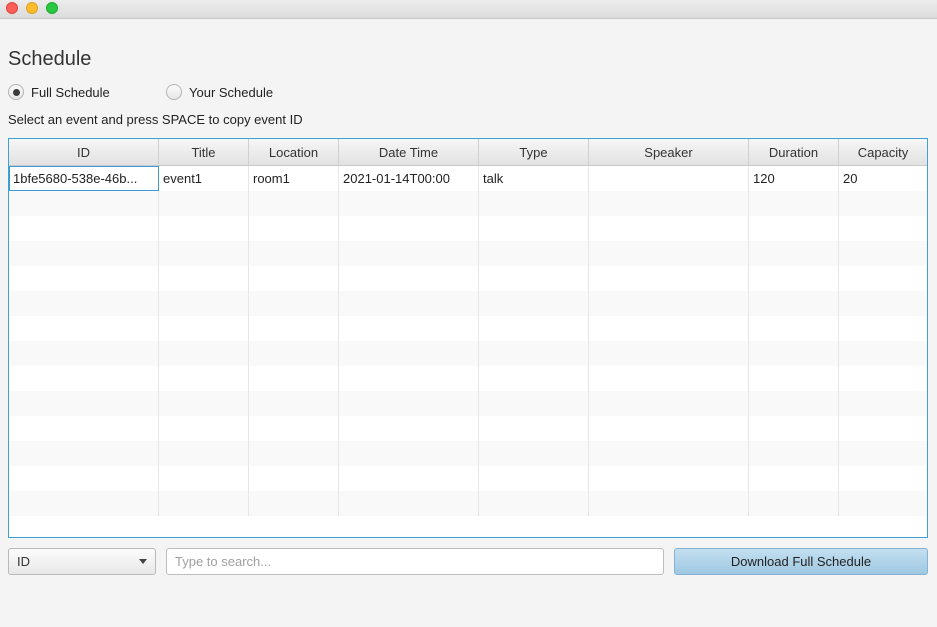  Describe the element at coordinates (294, 178) in the screenshot. I see `cell-location: room1` at that location.